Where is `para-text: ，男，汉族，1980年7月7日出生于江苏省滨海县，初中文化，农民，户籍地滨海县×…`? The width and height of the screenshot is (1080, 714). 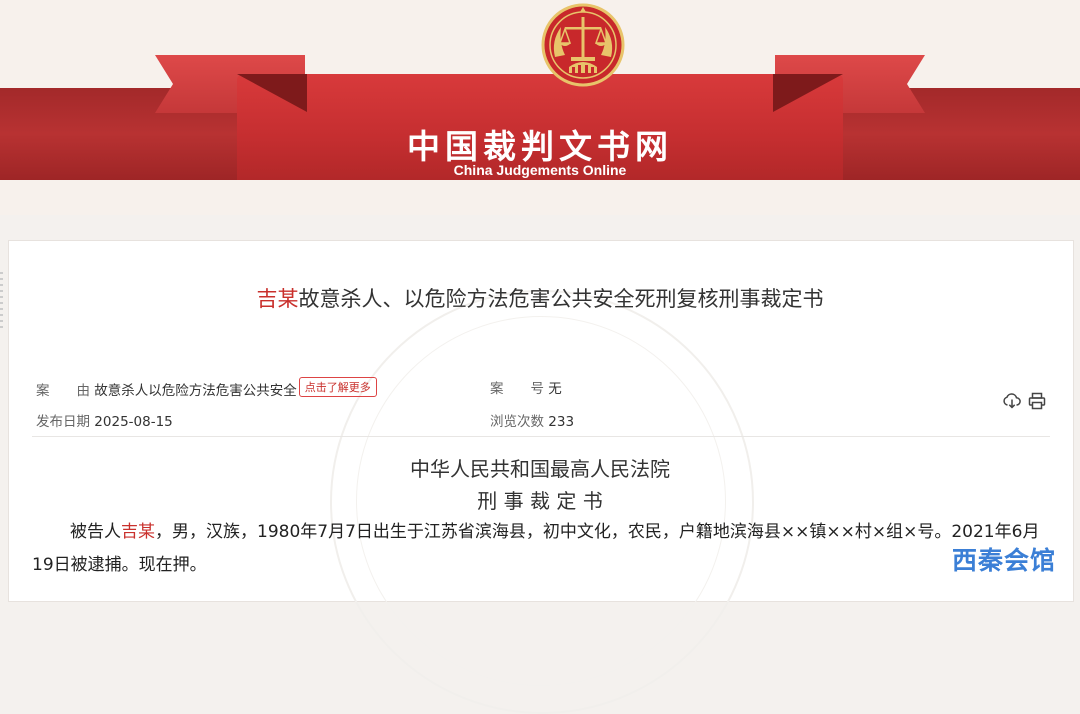
para-text: ，男，汉族，1980年7月7日出生于江苏省滨海县，初中文化，农民，户籍地滨海县×… is located at coordinates (536, 548).